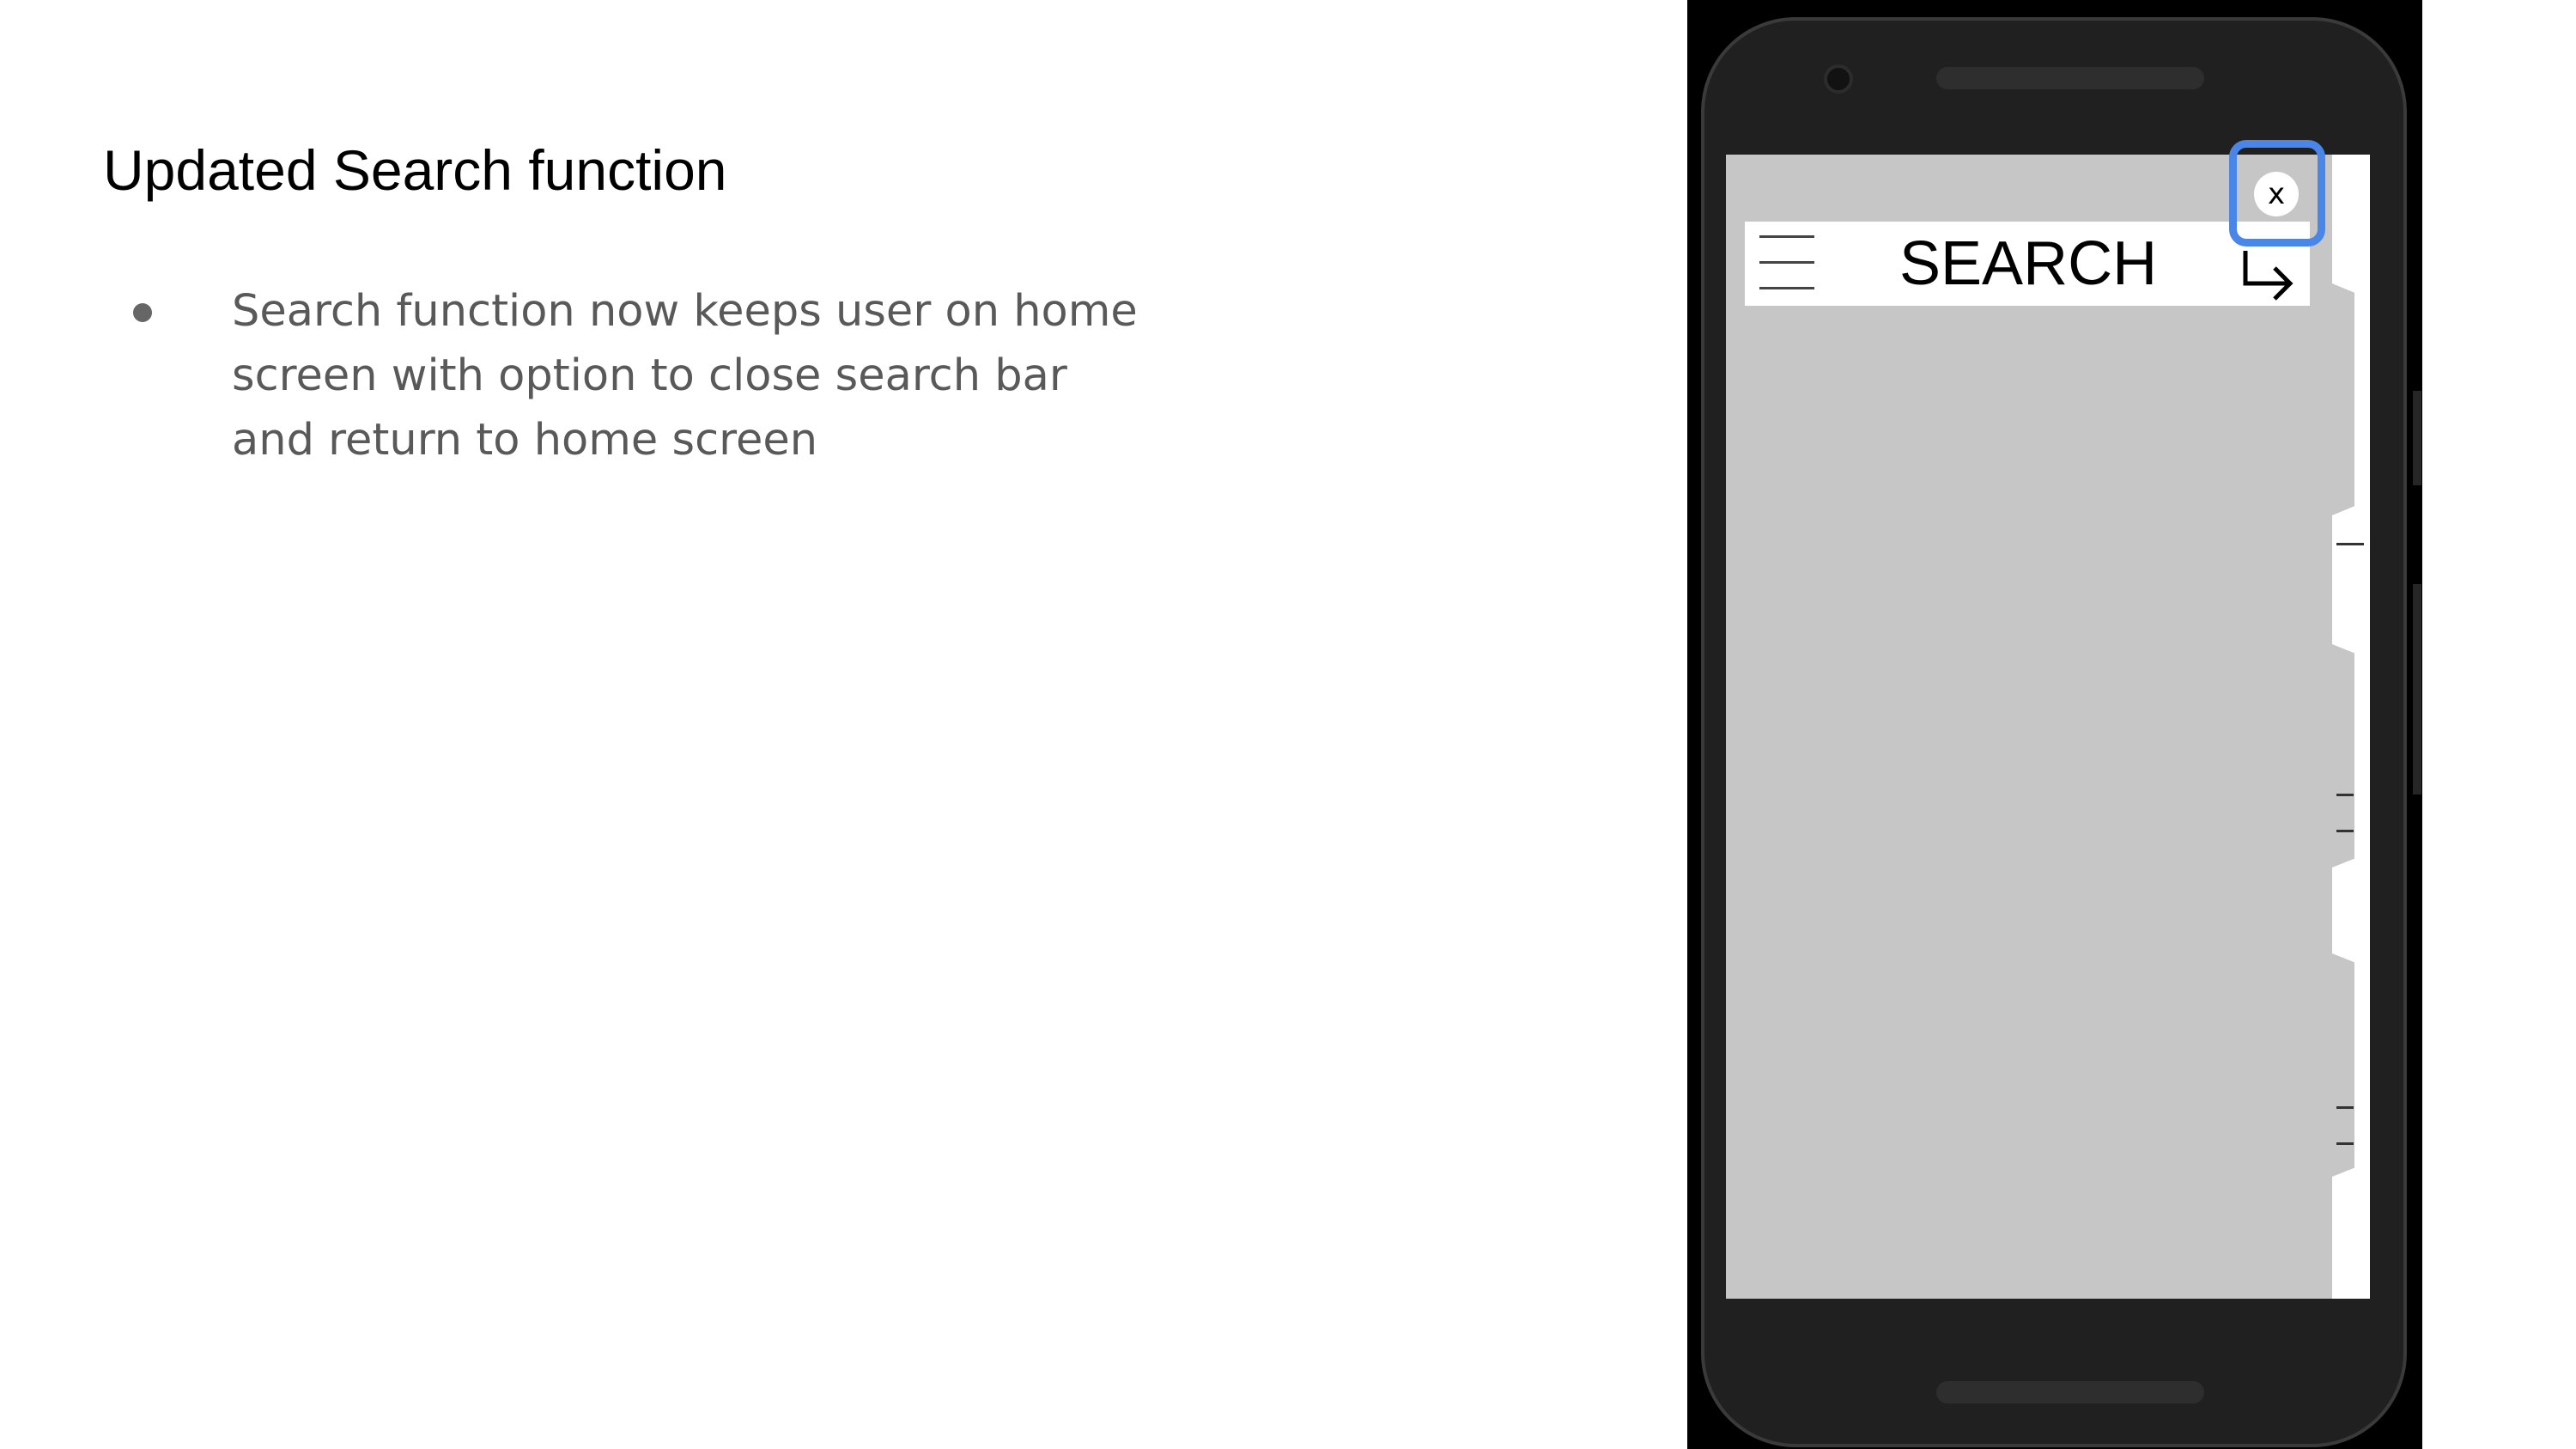 The image size is (2576, 1449). I want to click on search-bar-label: SEARCH, so click(2028, 263).